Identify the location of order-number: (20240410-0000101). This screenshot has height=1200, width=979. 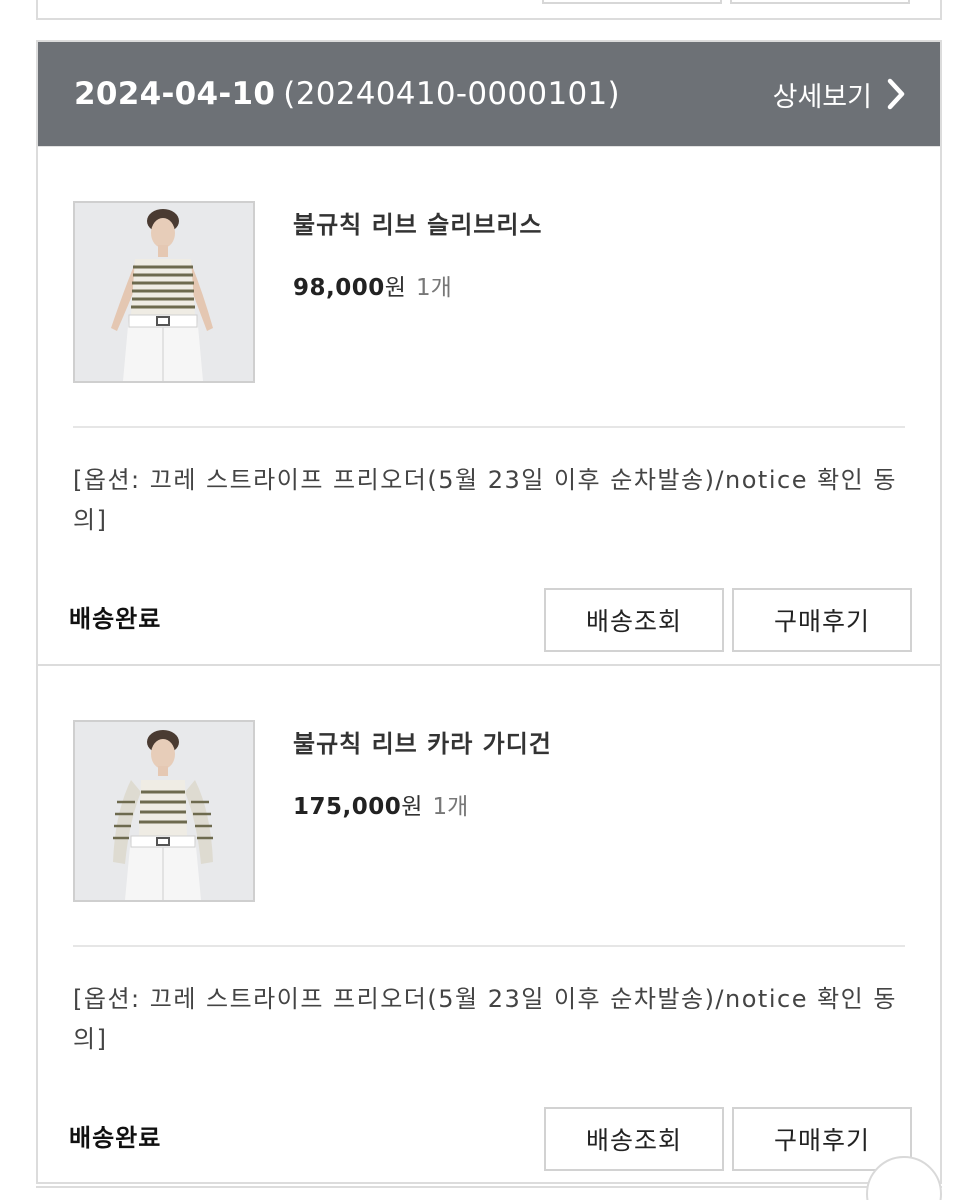
(451, 94).